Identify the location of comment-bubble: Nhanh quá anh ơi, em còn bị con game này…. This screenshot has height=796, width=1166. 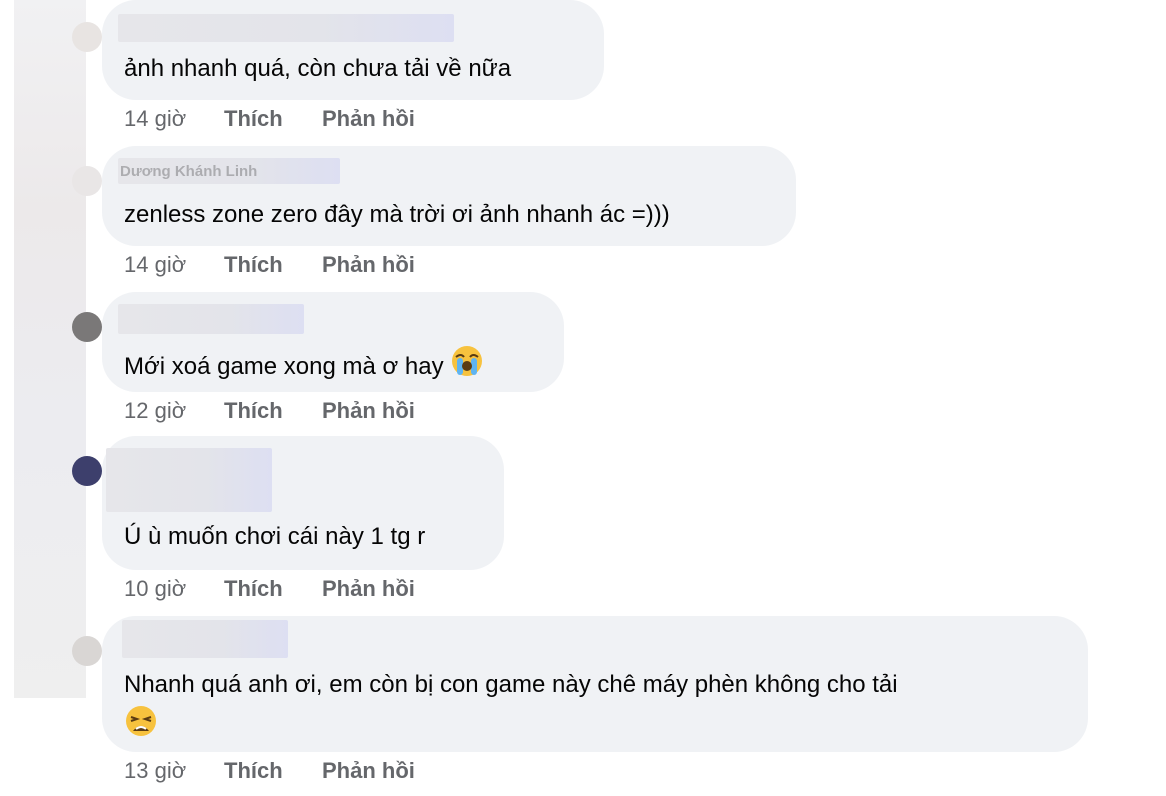
(595, 684).